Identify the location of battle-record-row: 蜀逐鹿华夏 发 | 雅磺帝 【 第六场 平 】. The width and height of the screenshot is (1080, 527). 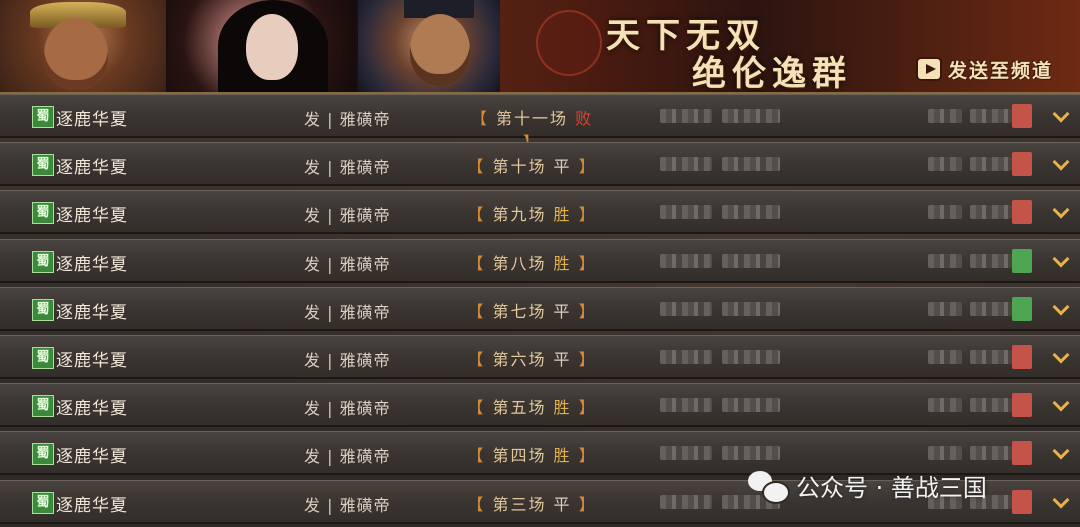
(540, 357).